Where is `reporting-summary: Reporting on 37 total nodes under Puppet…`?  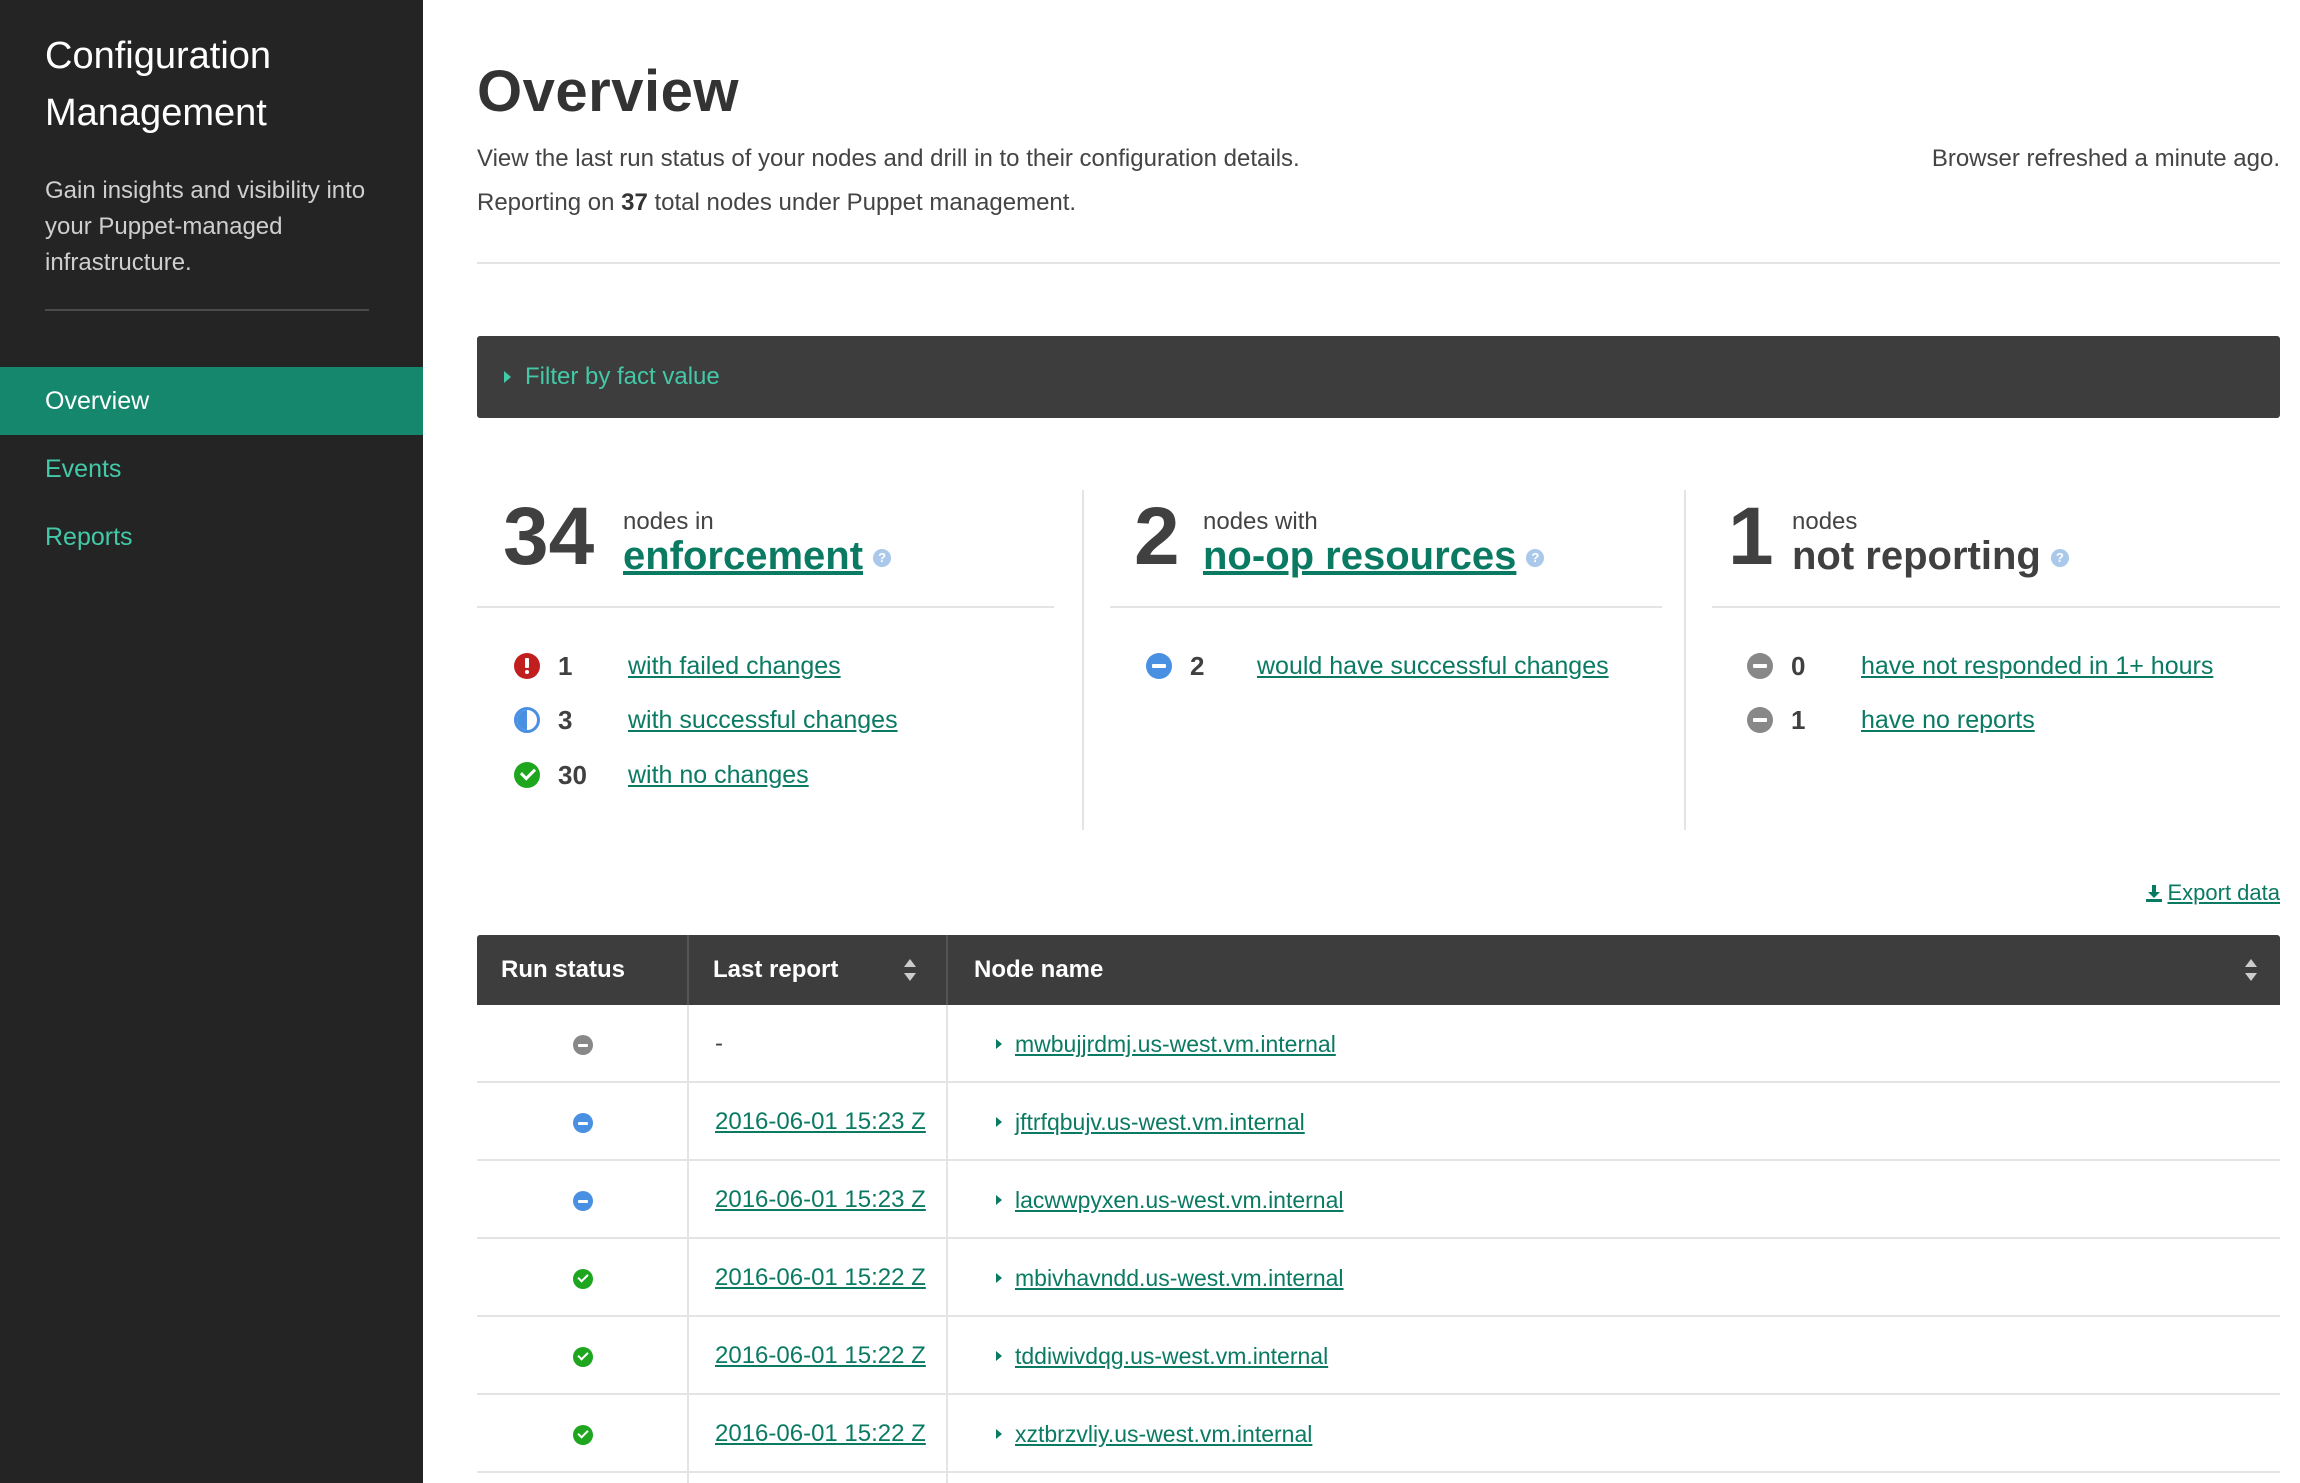
reporting-summary: Reporting on 37 total nodes under Puppet… is located at coordinates (776, 203).